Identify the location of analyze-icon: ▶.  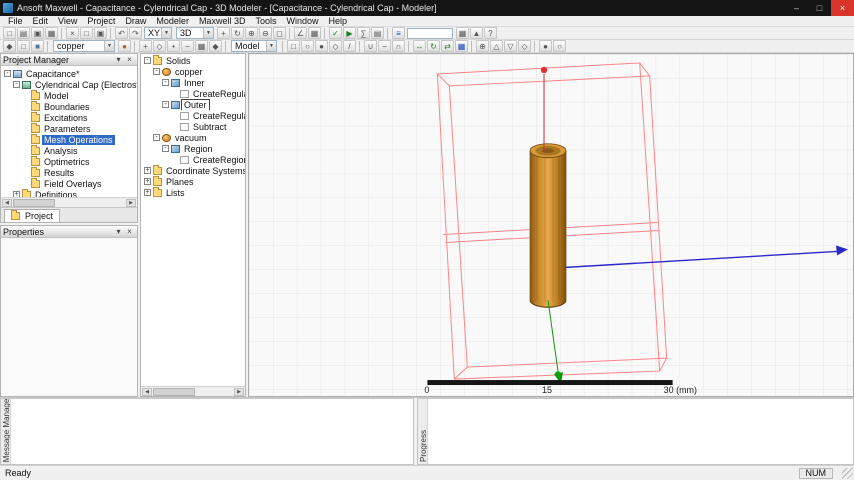
(349, 33).